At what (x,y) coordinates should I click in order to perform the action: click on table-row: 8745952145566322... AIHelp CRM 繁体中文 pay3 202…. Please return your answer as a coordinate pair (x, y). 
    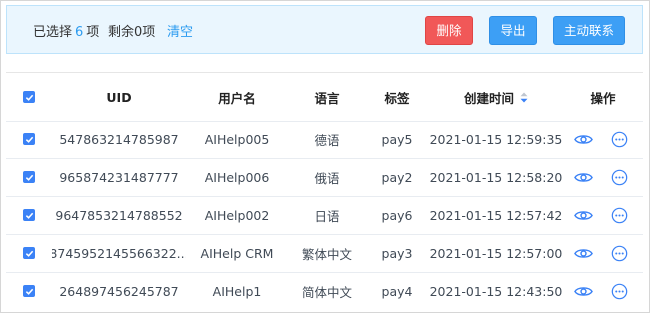
    Looking at the image, I should click on (324, 253).